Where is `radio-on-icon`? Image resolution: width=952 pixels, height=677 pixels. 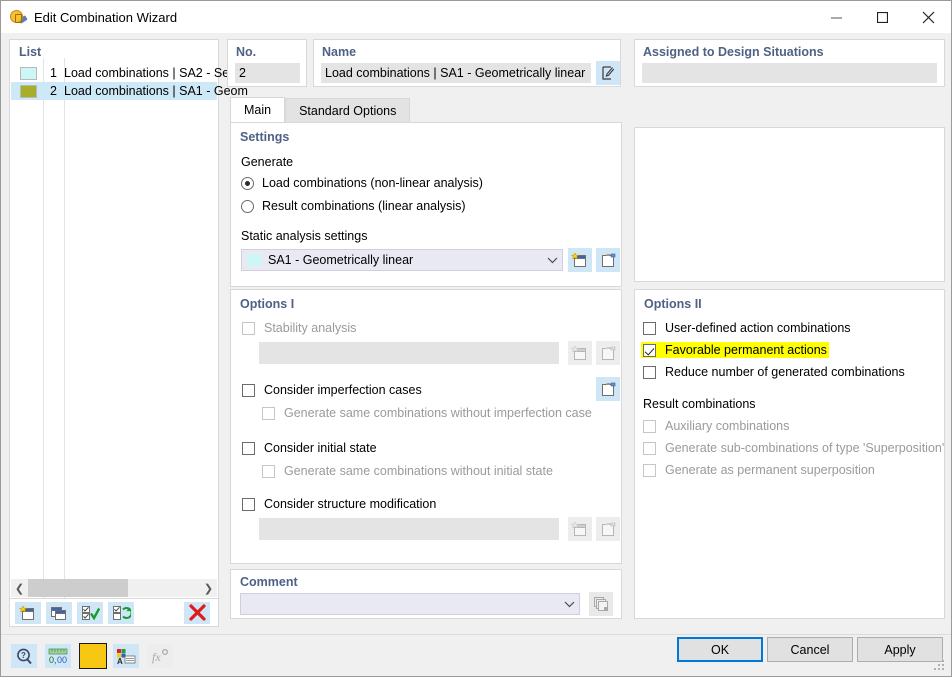 radio-on-icon is located at coordinates (247, 183).